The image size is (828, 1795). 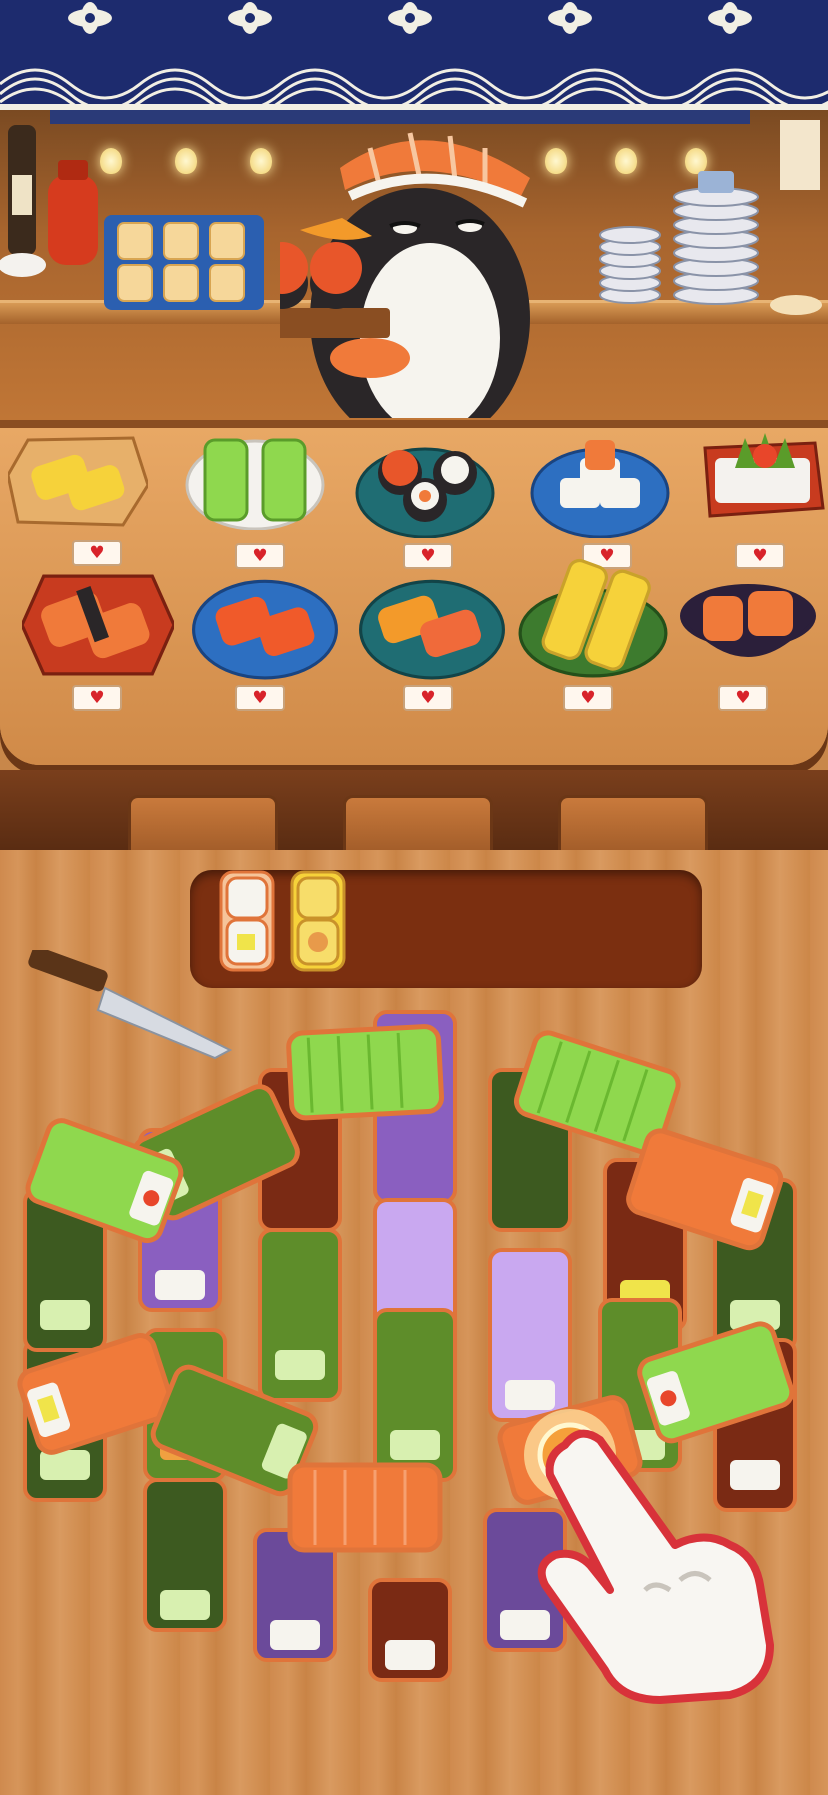 What do you see at coordinates (593, 617) in the screenshot?
I see `dish-yellow-rolls` at bounding box center [593, 617].